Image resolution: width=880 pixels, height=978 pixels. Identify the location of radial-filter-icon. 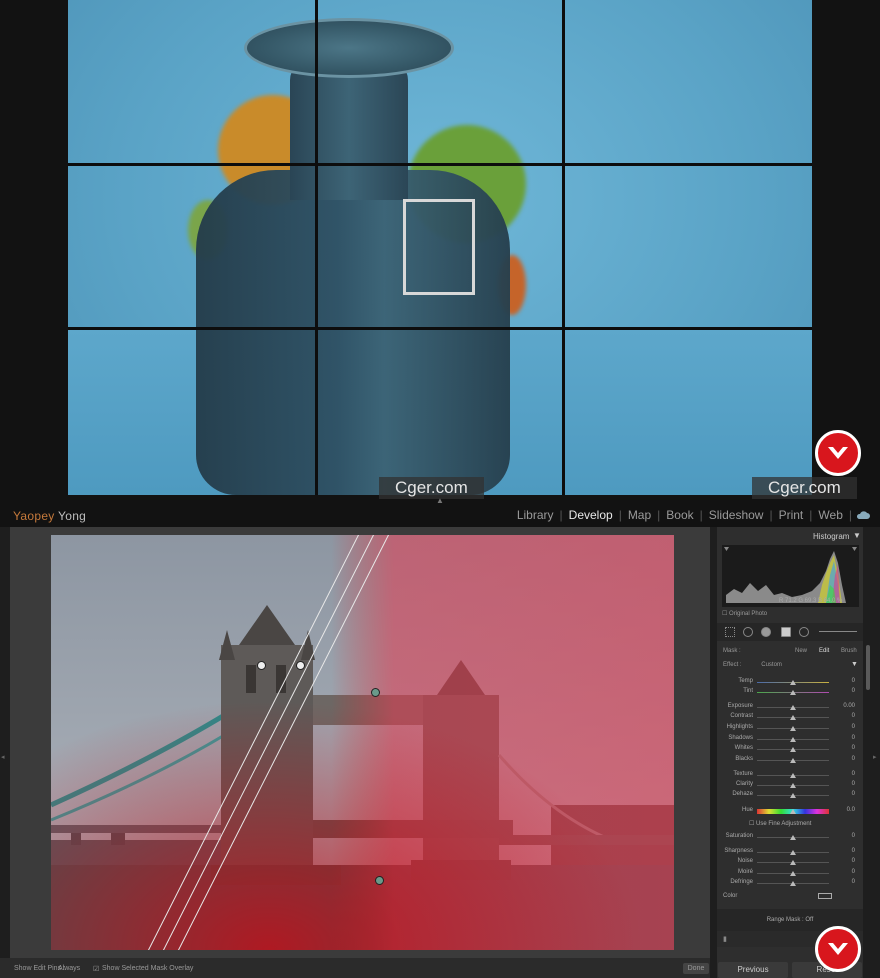
(804, 632).